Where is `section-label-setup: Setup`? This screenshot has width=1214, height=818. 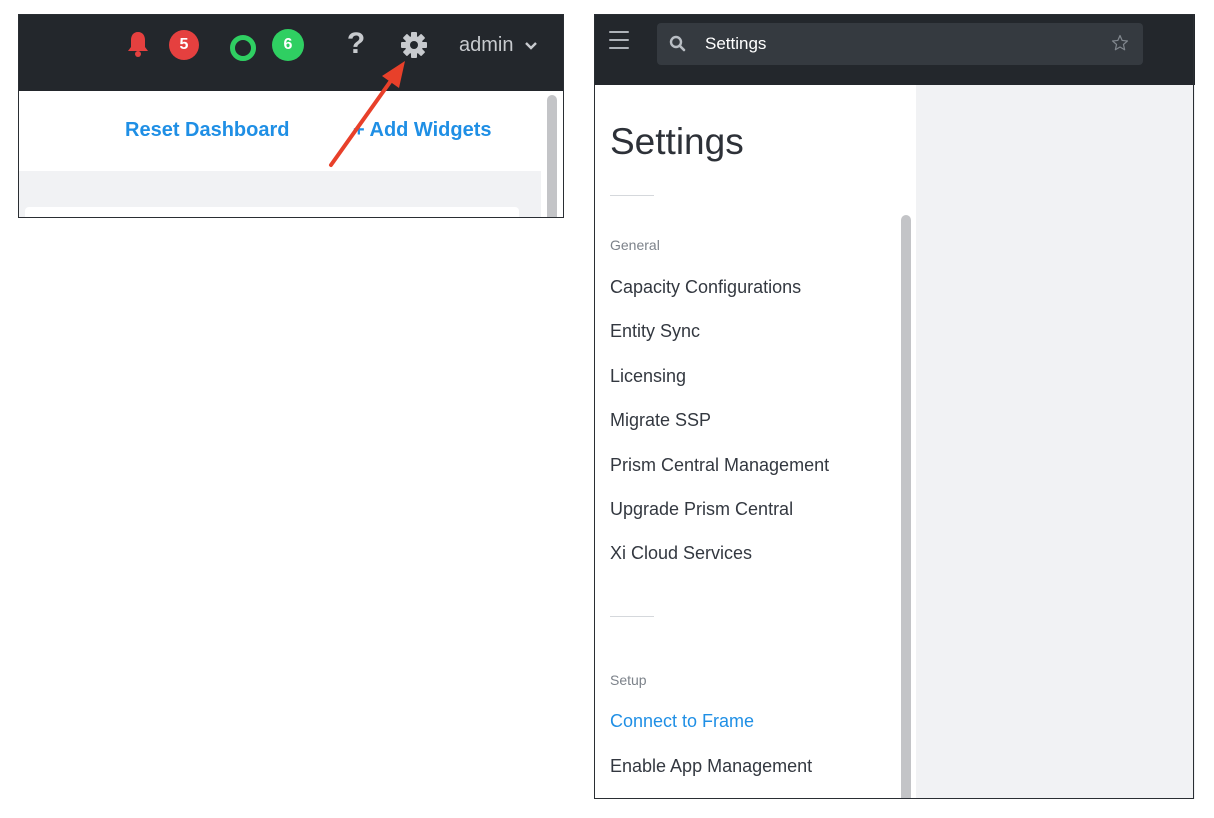 section-label-setup: Setup is located at coordinates (628, 680).